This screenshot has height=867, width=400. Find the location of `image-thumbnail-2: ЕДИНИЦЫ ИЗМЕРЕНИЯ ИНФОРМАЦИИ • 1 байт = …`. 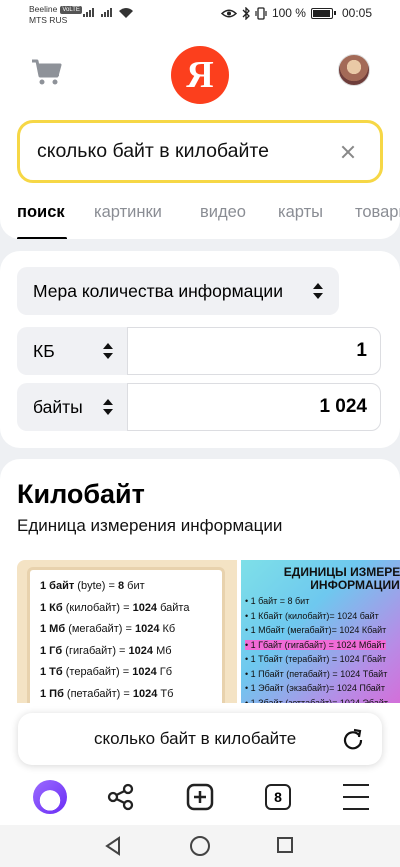

image-thumbnail-2: ЕДИНИЦЫ ИЗМЕРЕНИЯ ИНФОРМАЦИИ • 1 байт = … is located at coordinates (320, 639).